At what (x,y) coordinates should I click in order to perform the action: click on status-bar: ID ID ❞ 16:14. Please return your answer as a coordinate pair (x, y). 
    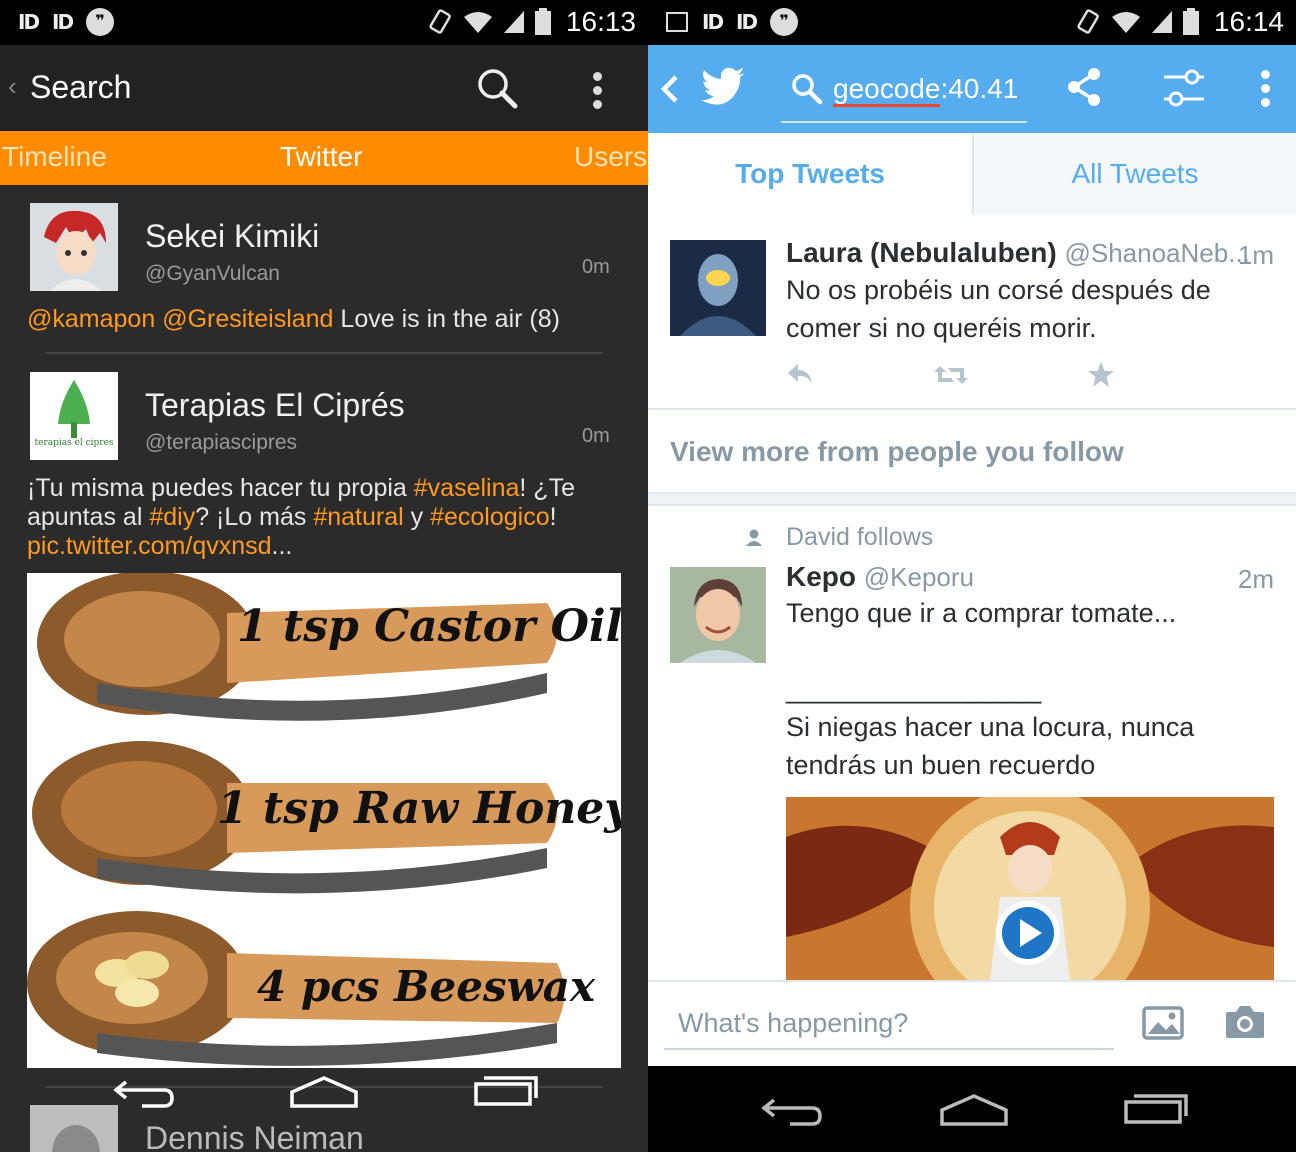
    Looking at the image, I should click on (972, 22).